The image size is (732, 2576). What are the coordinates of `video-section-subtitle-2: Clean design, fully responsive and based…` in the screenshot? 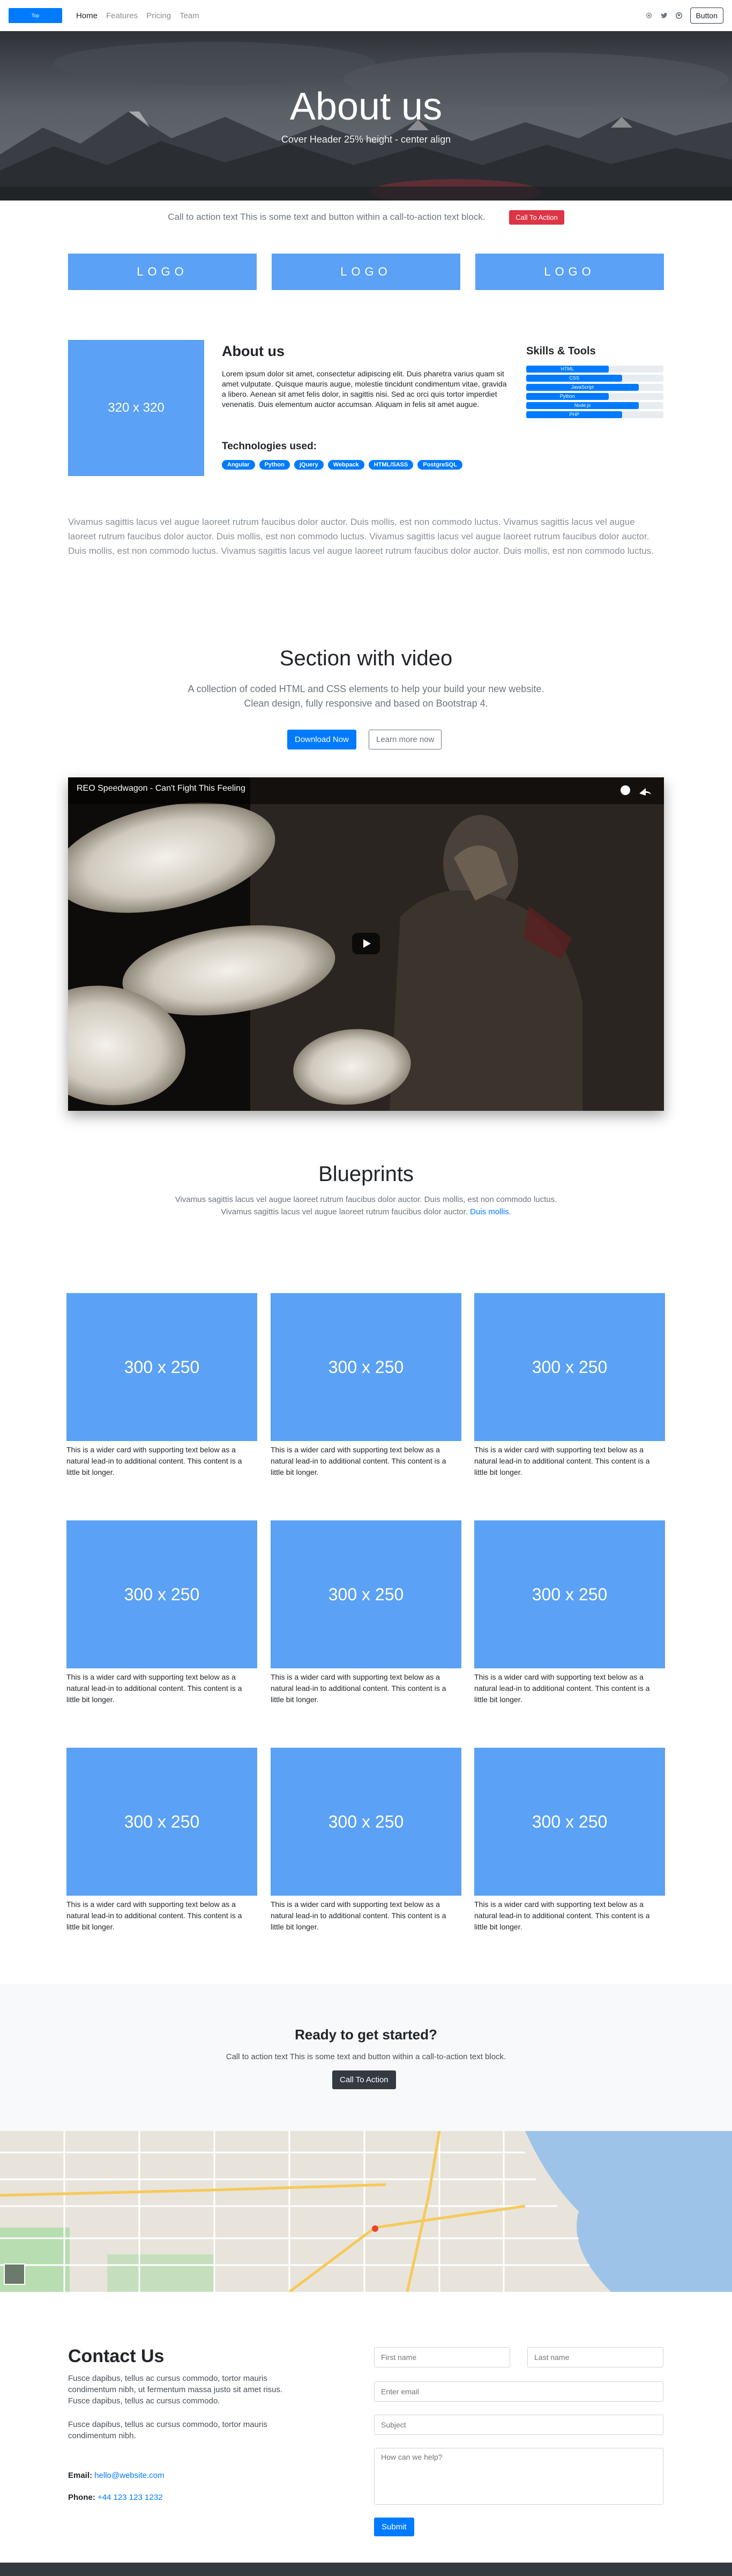 It's located at (366, 703).